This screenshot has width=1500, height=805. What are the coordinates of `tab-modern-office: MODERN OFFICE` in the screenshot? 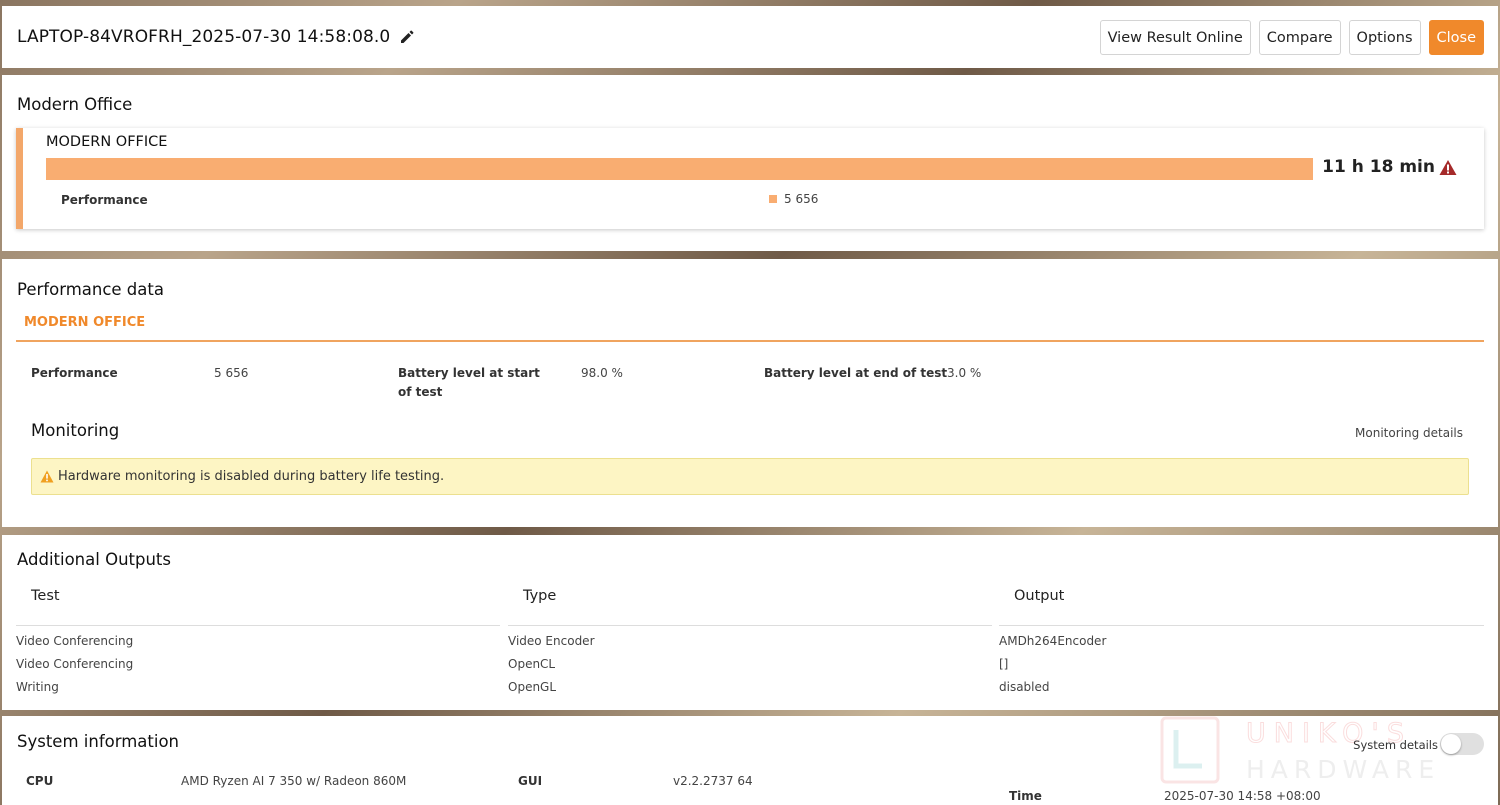 It's located at (84, 322).